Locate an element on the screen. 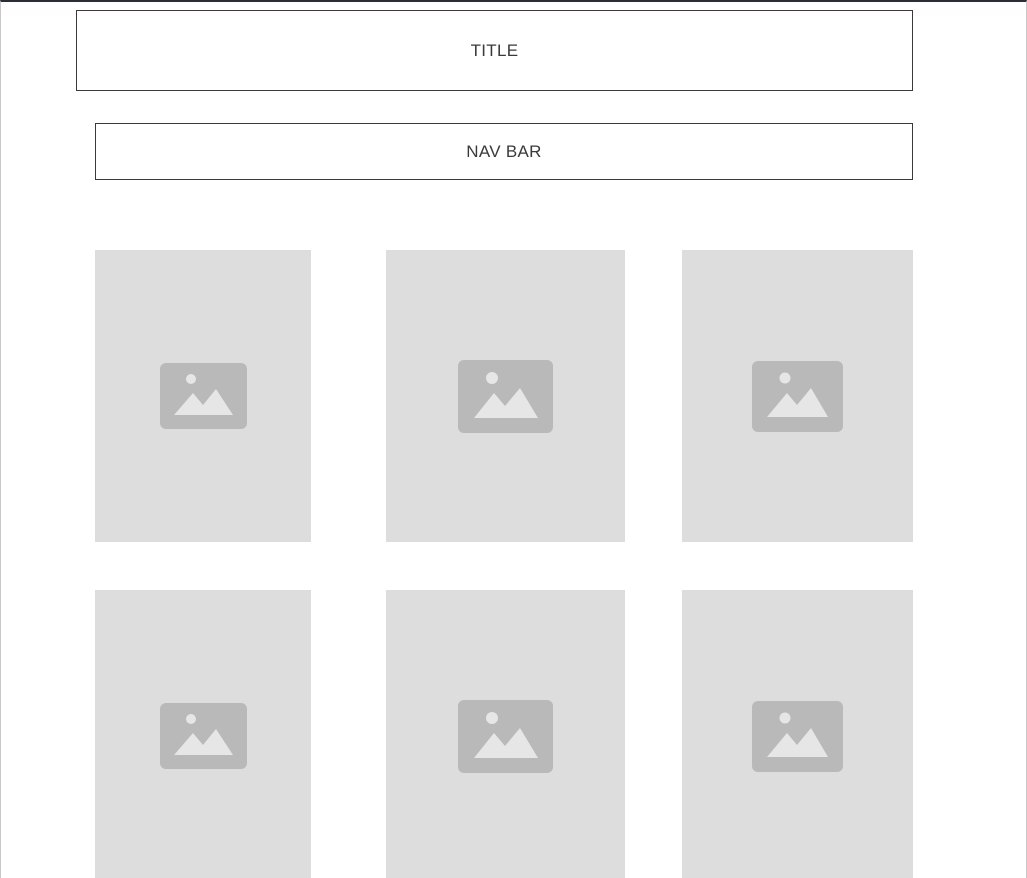 The height and width of the screenshot is (878, 1027). nav-bar-label: NAV BAR is located at coordinates (504, 151).